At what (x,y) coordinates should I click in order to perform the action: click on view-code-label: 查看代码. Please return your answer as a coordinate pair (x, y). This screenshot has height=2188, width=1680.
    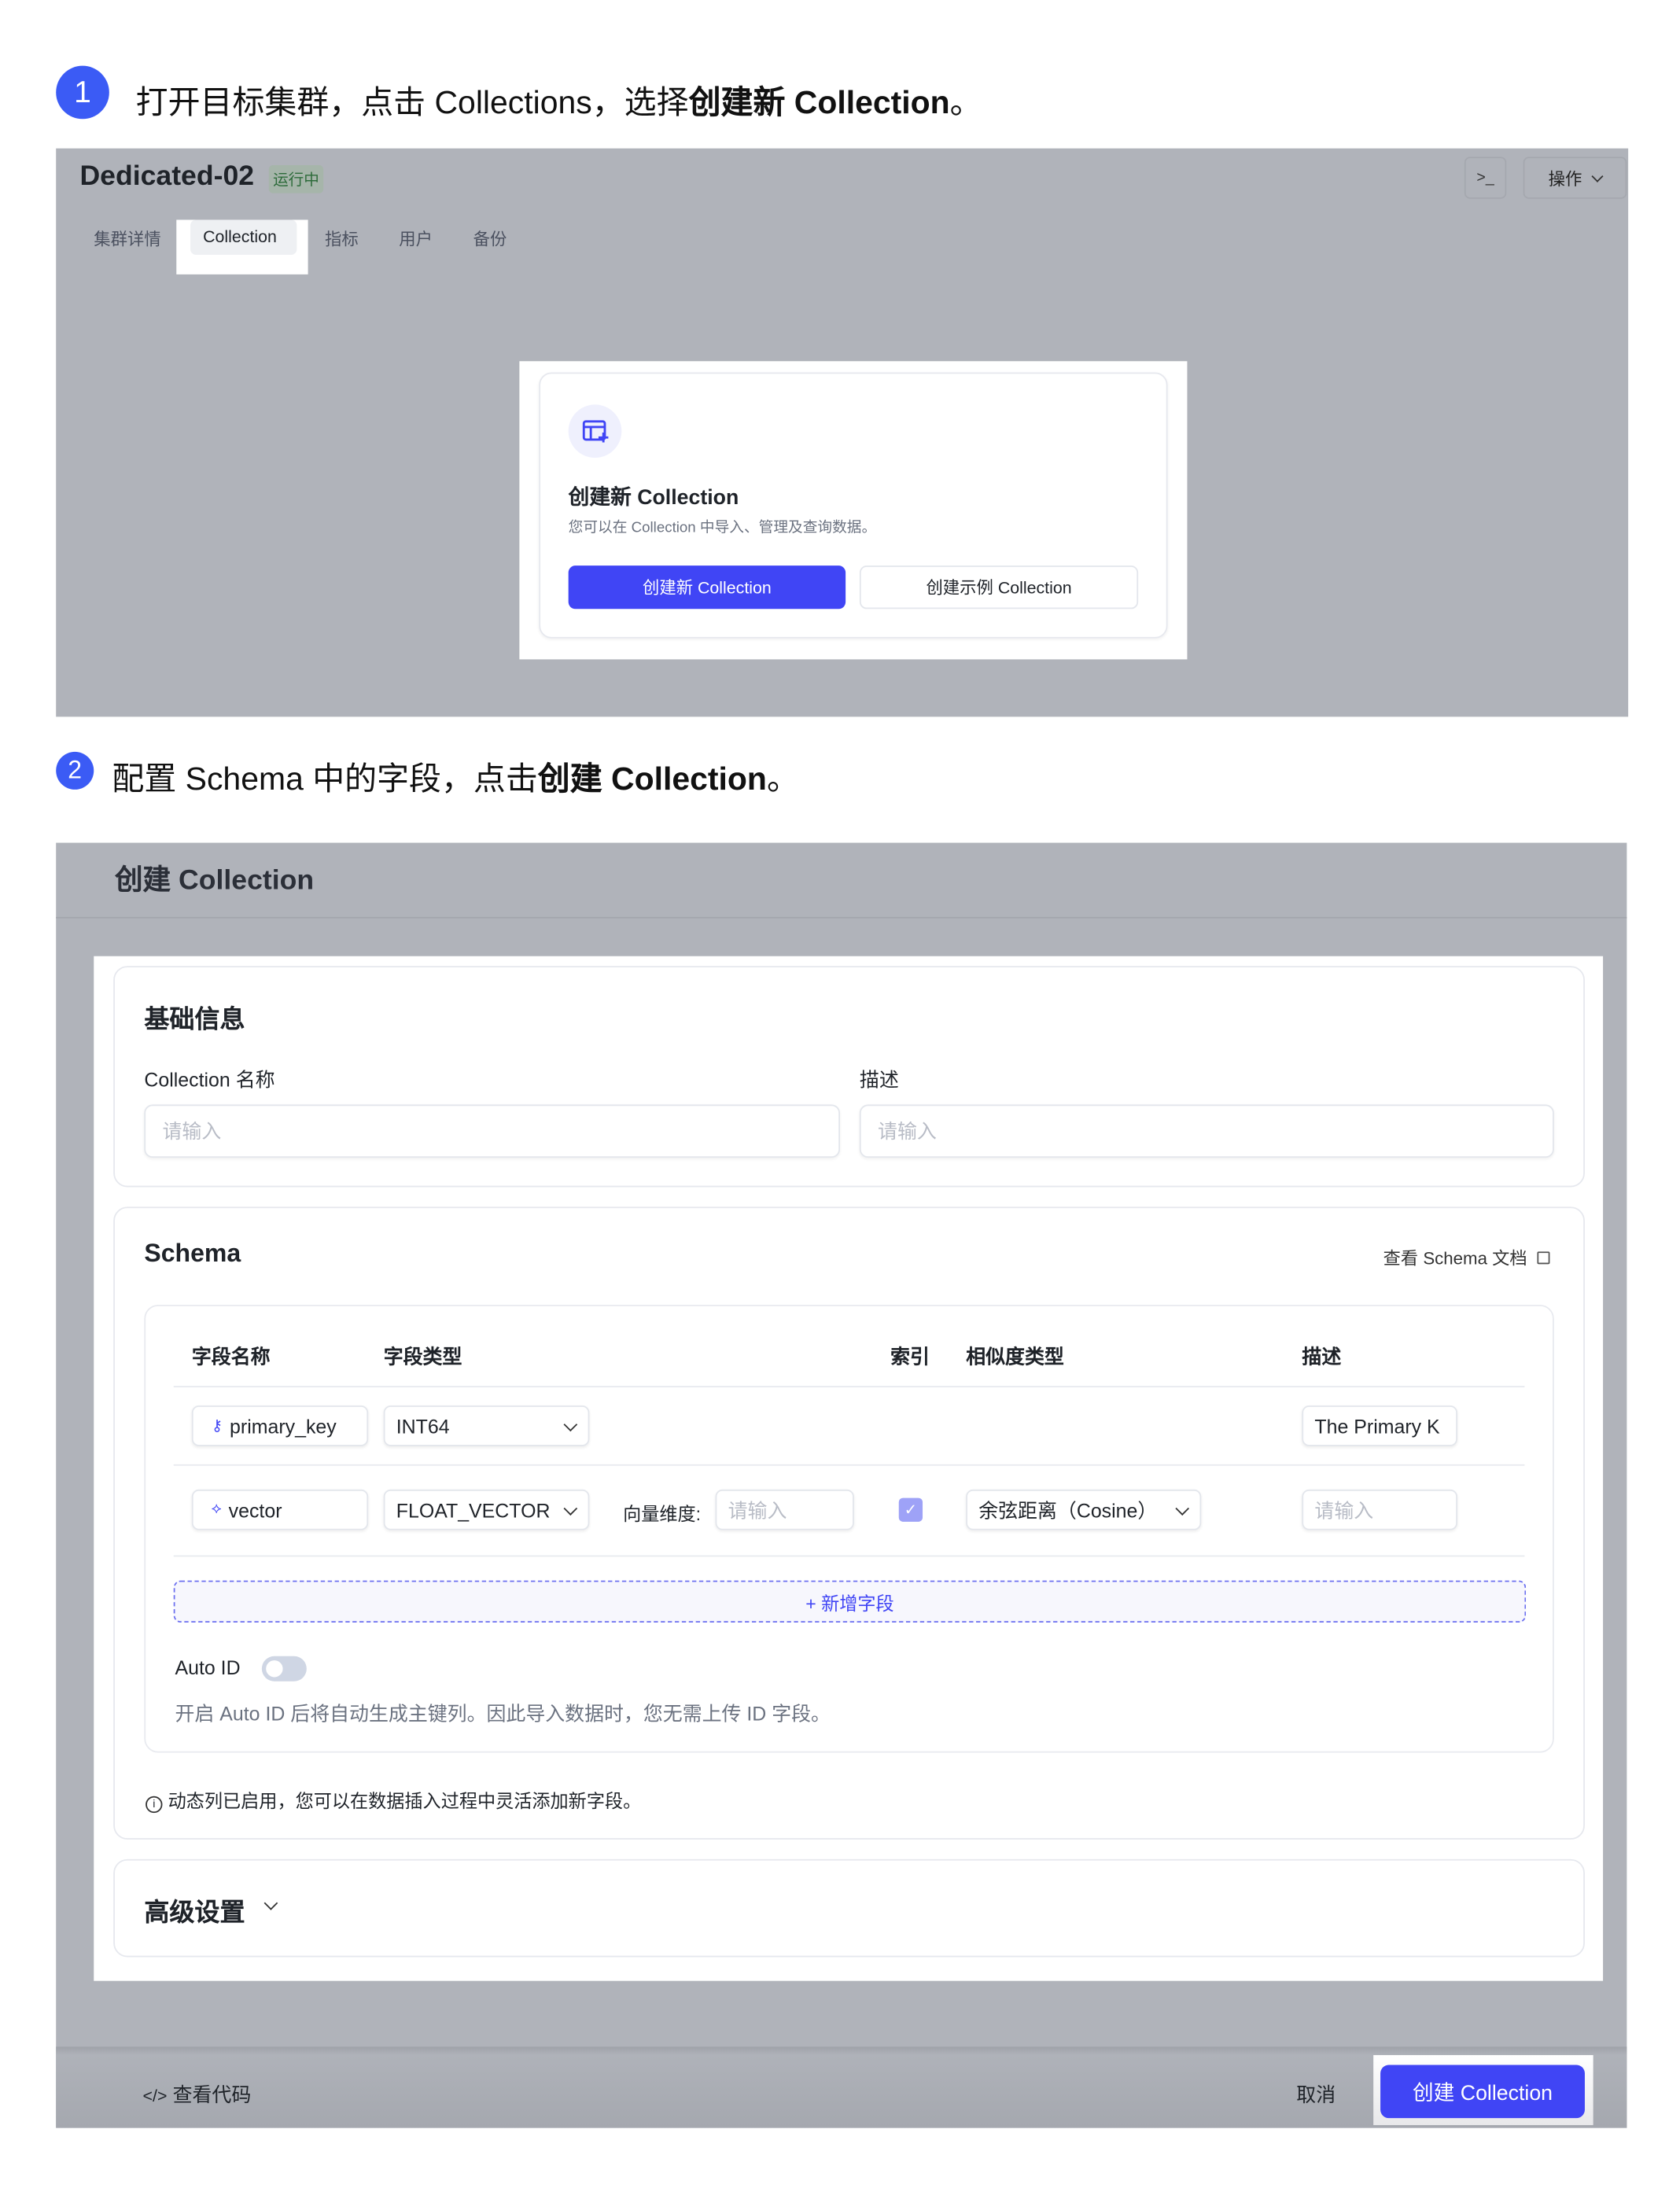
    Looking at the image, I should click on (212, 2094).